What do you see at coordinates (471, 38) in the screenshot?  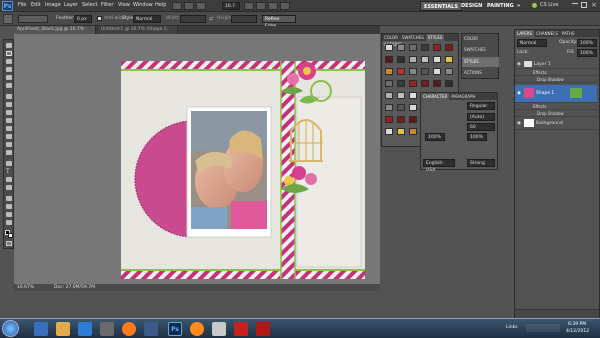 I see `color-panel-button: COLOR` at bounding box center [471, 38].